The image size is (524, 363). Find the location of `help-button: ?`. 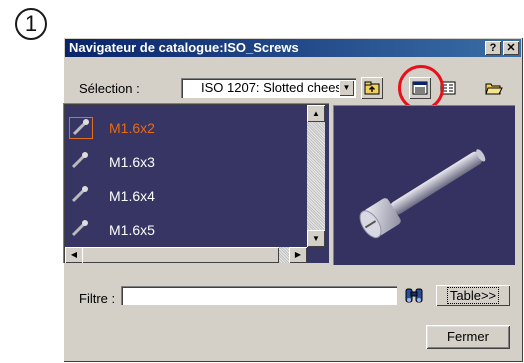

help-button: ? is located at coordinates (493, 48).